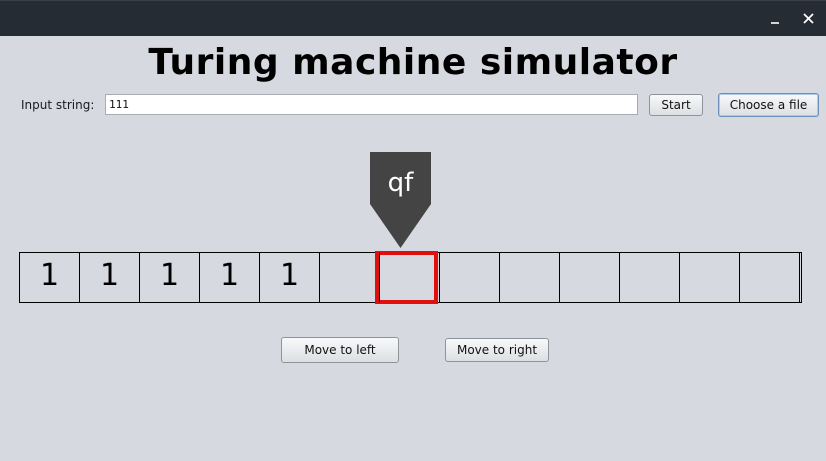 This screenshot has height=461, width=826. What do you see at coordinates (400, 183) in the screenshot?
I see `head-state-label: qf` at bounding box center [400, 183].